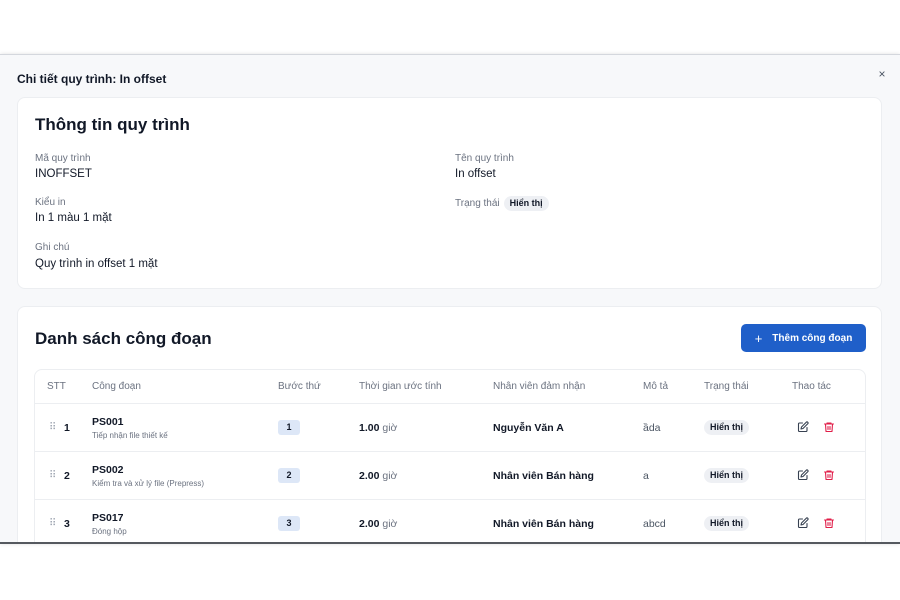  I want to click on column-header-actions: Thao tác, so click(811, 386).